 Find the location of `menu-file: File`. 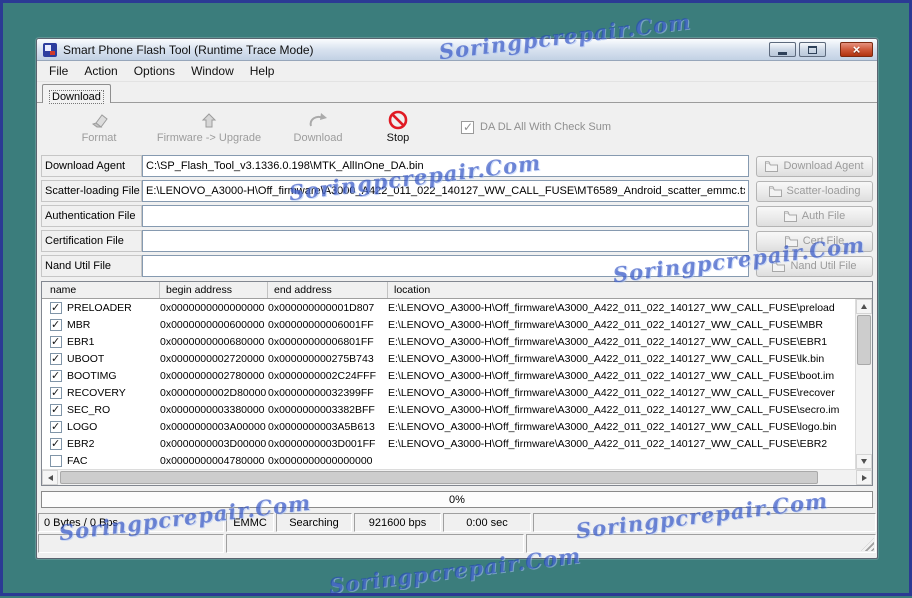

menu-file: File is located at coordinates (58, 71).